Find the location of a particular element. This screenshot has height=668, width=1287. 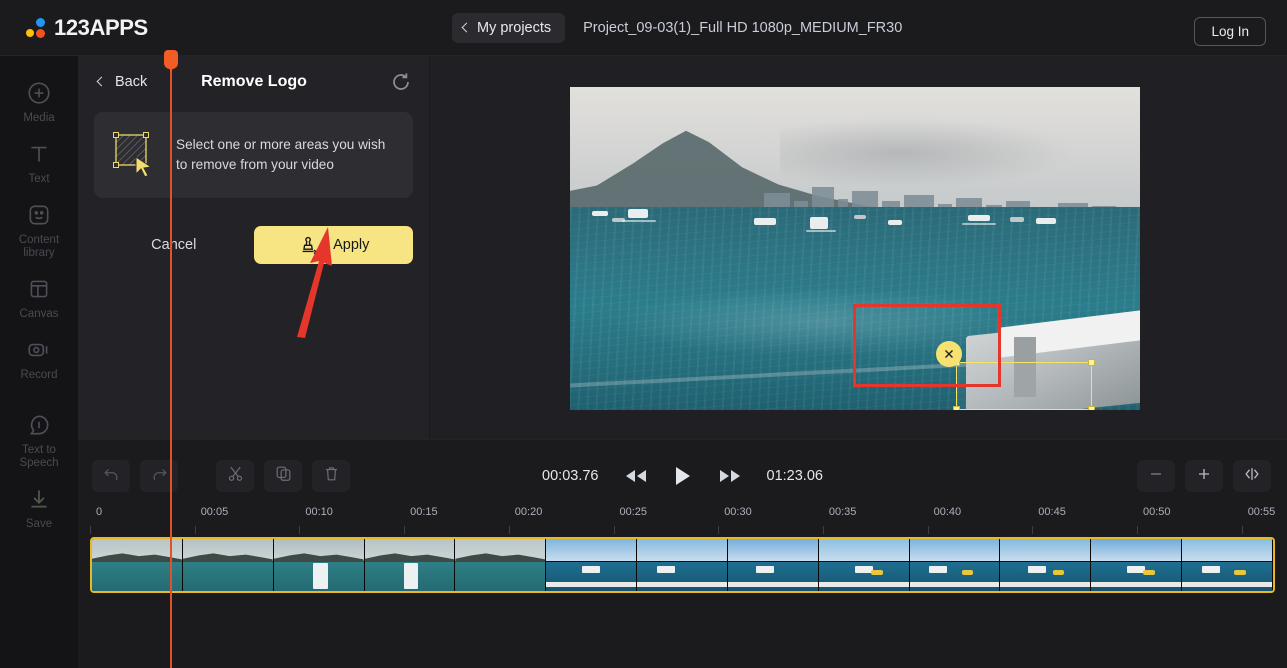

timeline-toolbar is located at coordinates (221, 476).